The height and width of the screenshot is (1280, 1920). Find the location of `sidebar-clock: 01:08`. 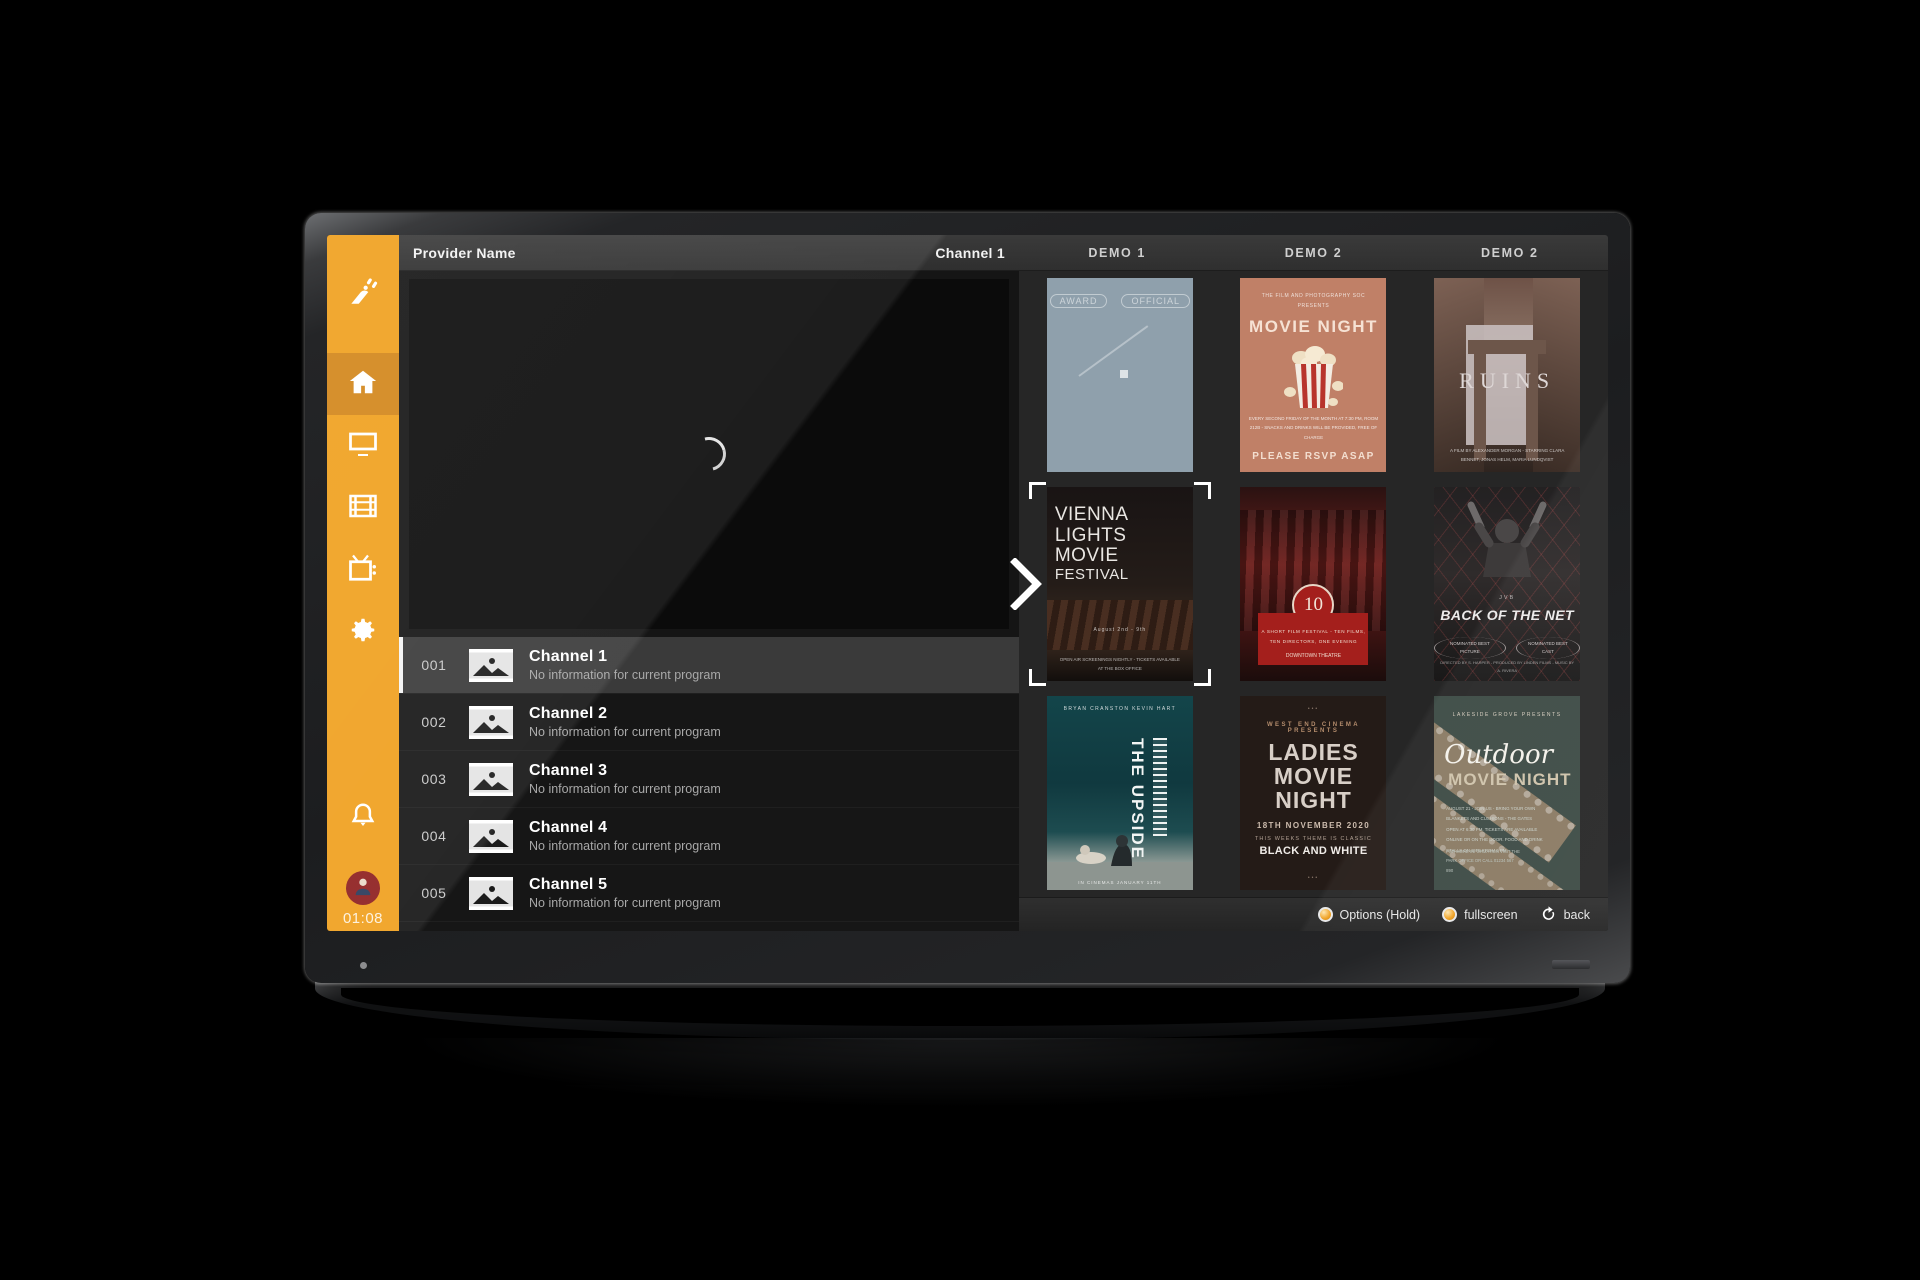

sidebar-clock: 01:08 is located at coordinates (363, 918).